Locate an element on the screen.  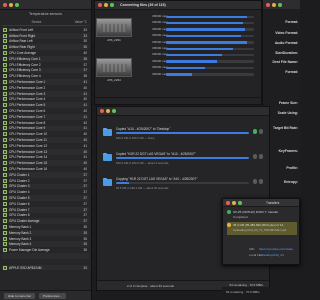
info-field-label: Format: is located at coordinates (291, 22).